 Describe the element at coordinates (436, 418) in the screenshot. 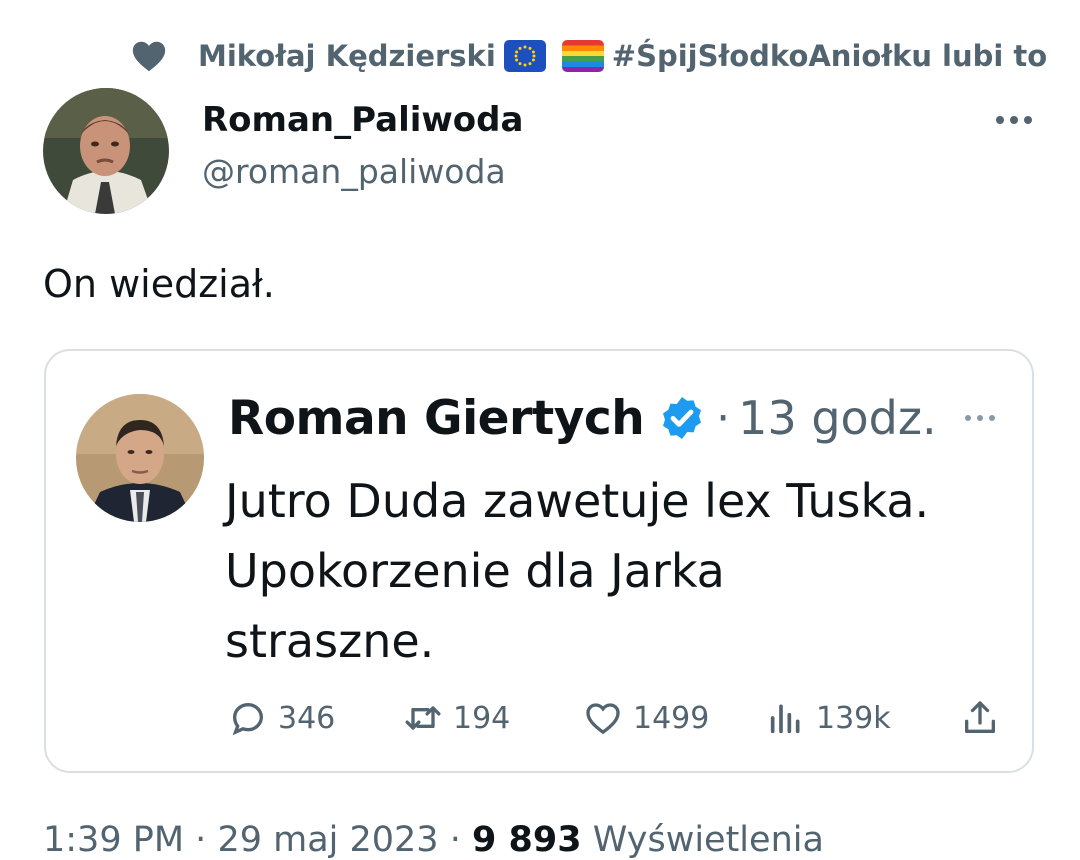

I see `quoted-author-name: Roman Giertych` at that location.